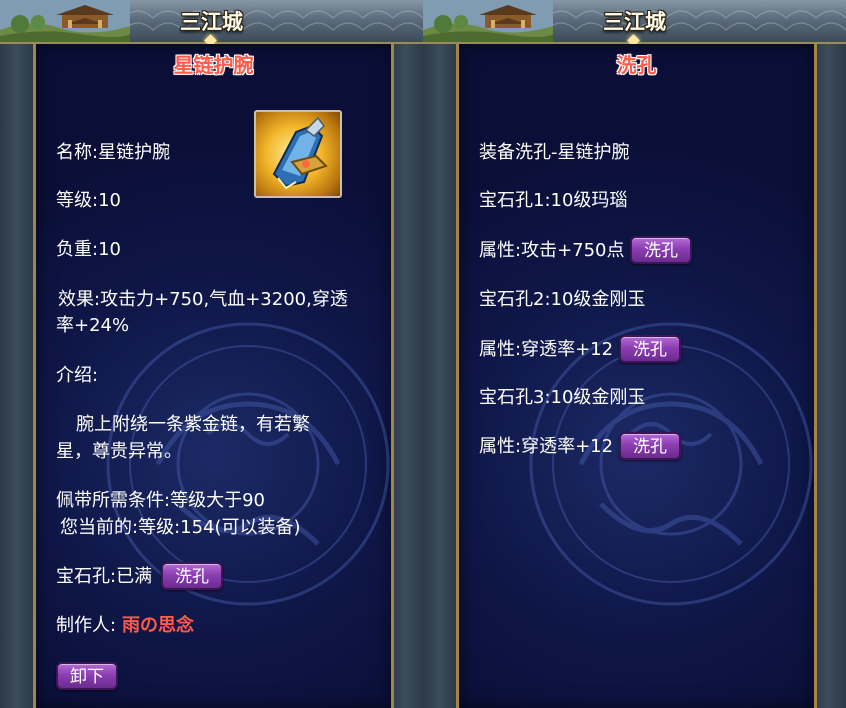  Describe the element at coordinates (86, 625) in the screenshot. I see `maker-label: 制作人:` at that location.